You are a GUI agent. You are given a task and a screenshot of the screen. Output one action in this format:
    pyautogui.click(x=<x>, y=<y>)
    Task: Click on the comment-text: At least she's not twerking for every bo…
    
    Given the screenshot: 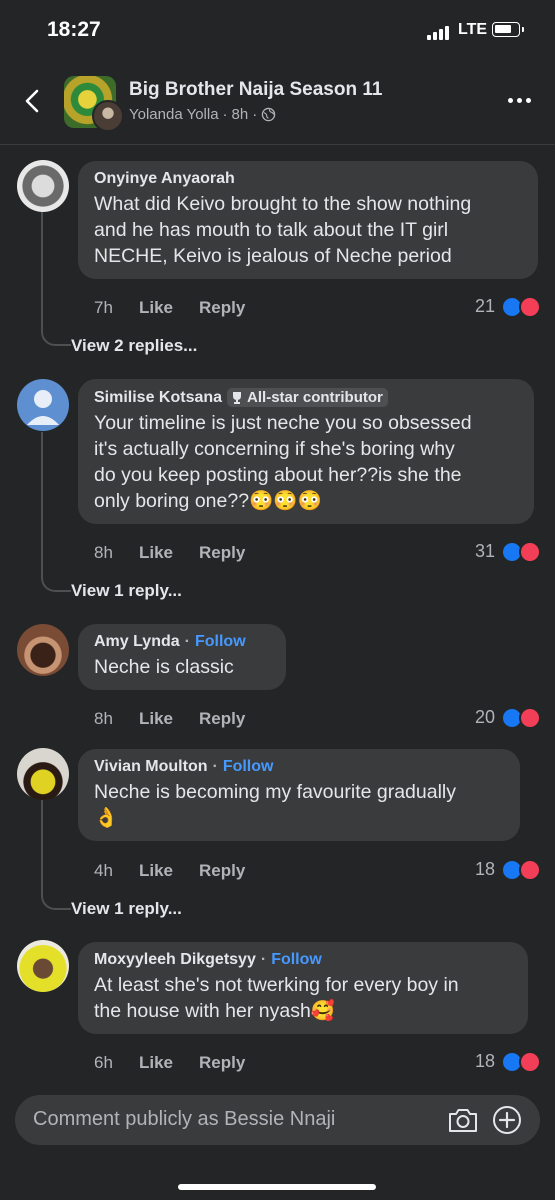 What is the action you would take?
    pyautogui.click(x=276, y=998)
    